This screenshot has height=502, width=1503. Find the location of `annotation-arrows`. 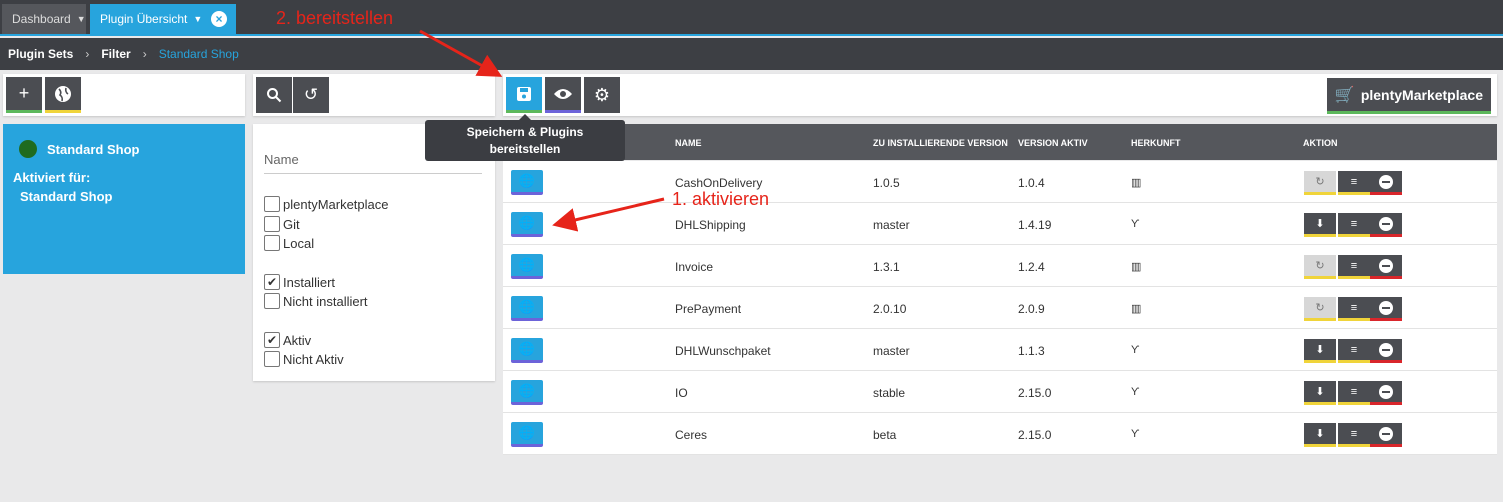

annotation-arrows is located at coordinates (542, 130).